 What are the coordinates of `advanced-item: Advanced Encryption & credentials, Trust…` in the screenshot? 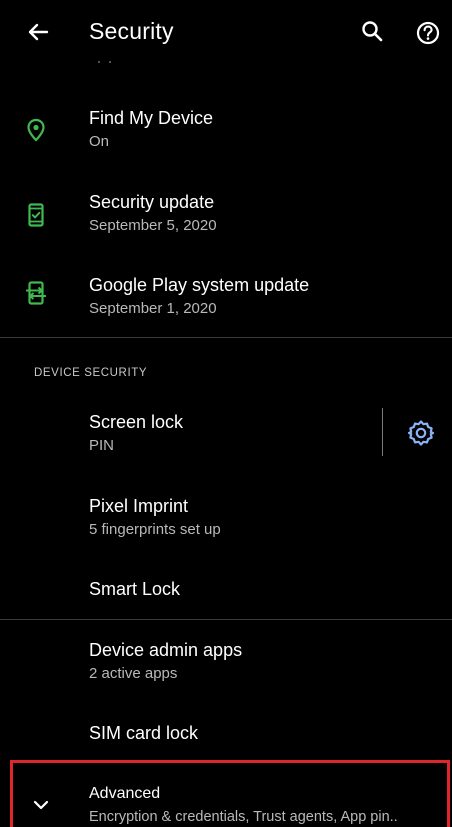 It's located at (230, 793).